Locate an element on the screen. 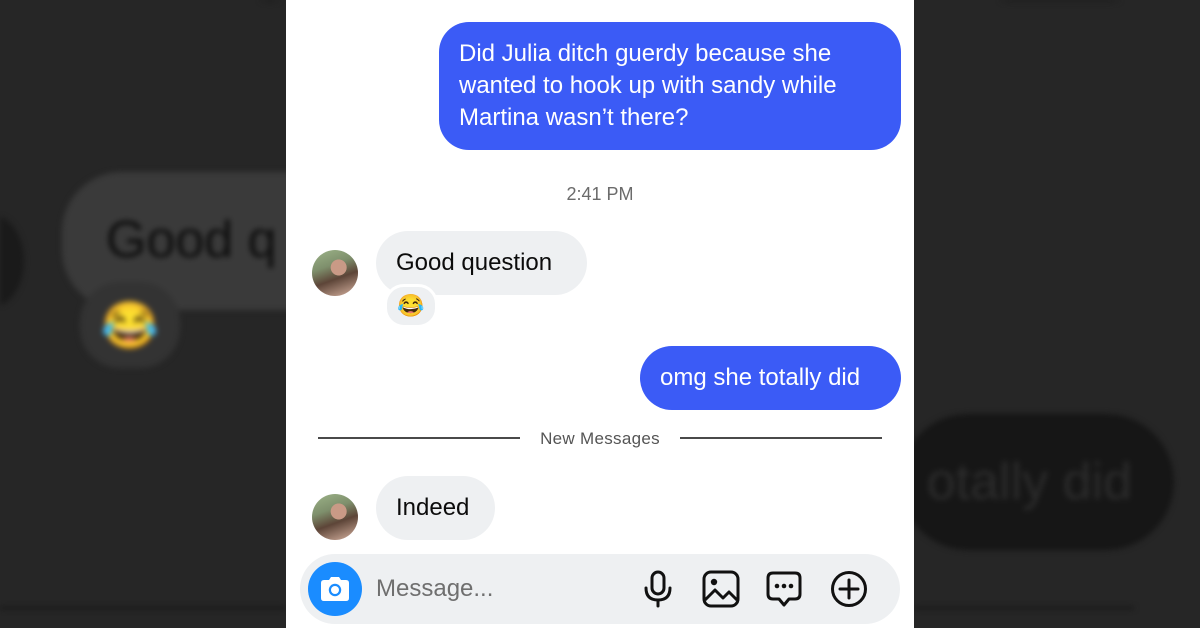  message-text: Good question is located at coordinates (474, 262).